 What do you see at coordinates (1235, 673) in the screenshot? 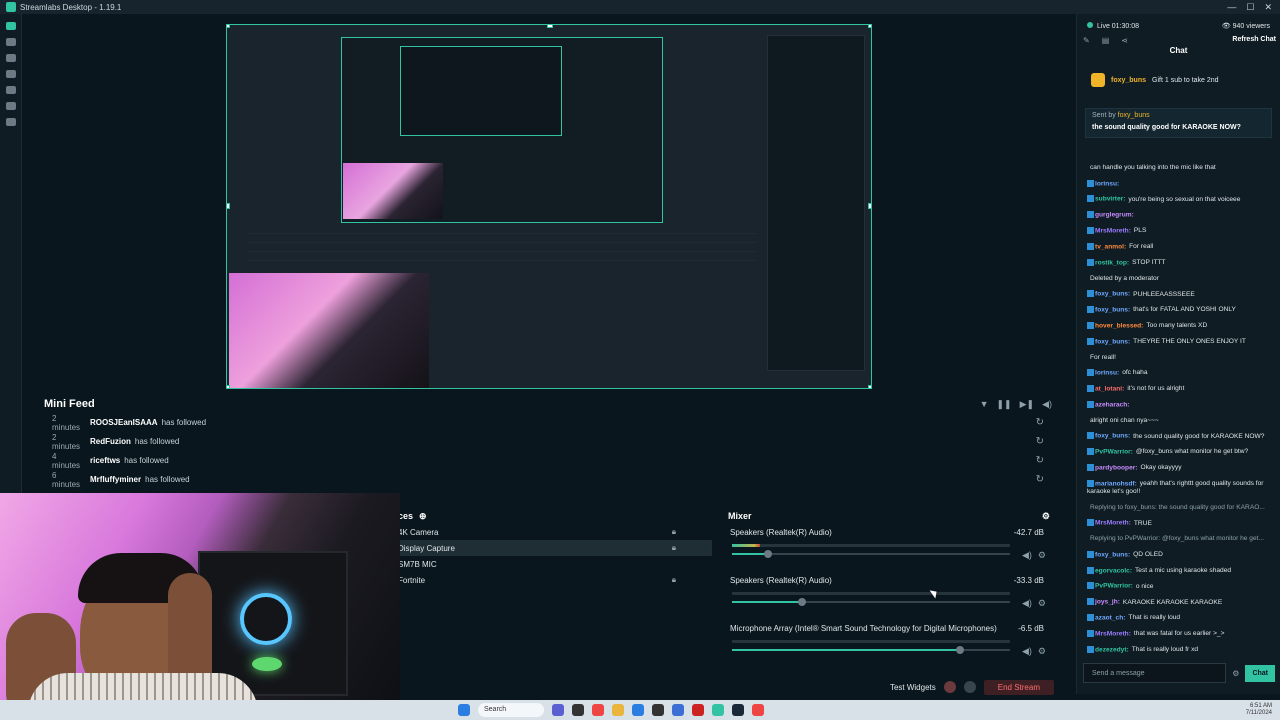
I see `settings-icon: ⚙` at bounding box center [1235, 673].